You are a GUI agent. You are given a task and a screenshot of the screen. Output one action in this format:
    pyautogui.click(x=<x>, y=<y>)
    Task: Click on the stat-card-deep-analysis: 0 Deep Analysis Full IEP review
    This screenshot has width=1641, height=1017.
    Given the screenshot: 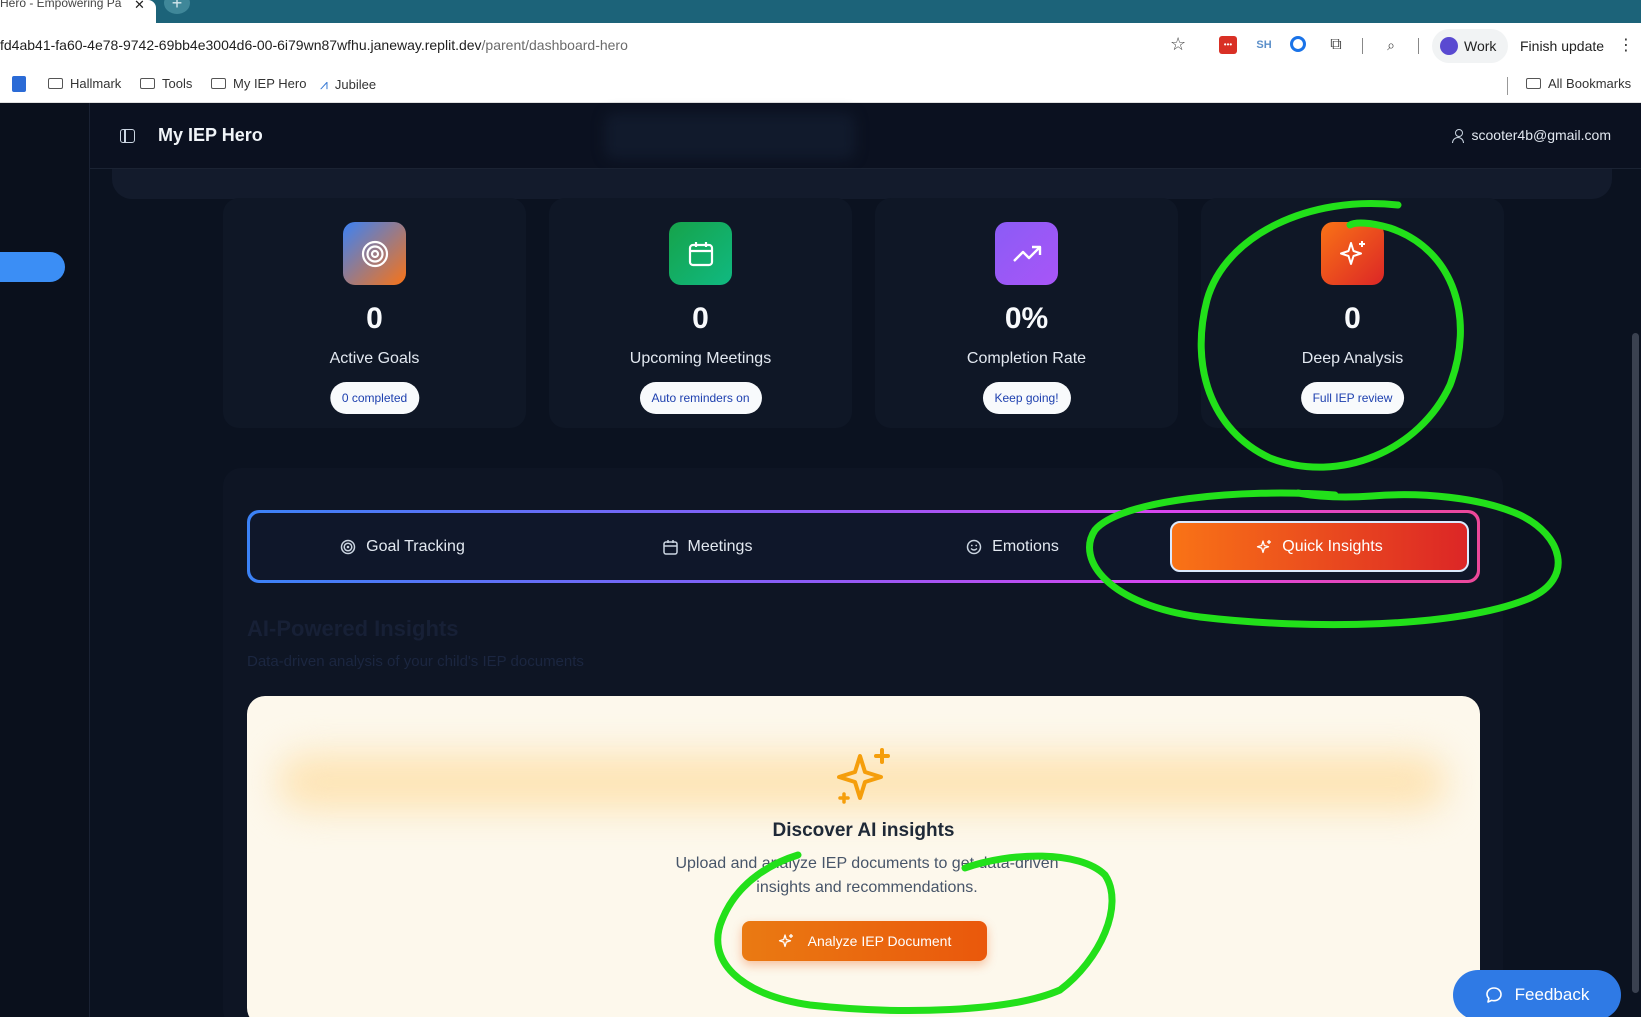 What is the action you would take?
    pyautogui.click(x=1352, y=313)
    